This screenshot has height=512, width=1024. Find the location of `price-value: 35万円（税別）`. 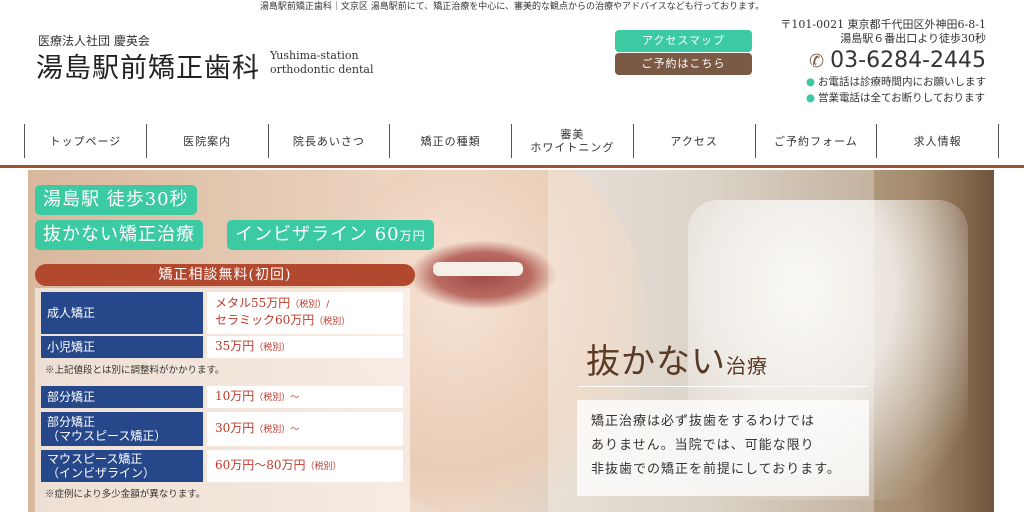

price-value: 35万円（税別） is located at coordinates (305, 347).